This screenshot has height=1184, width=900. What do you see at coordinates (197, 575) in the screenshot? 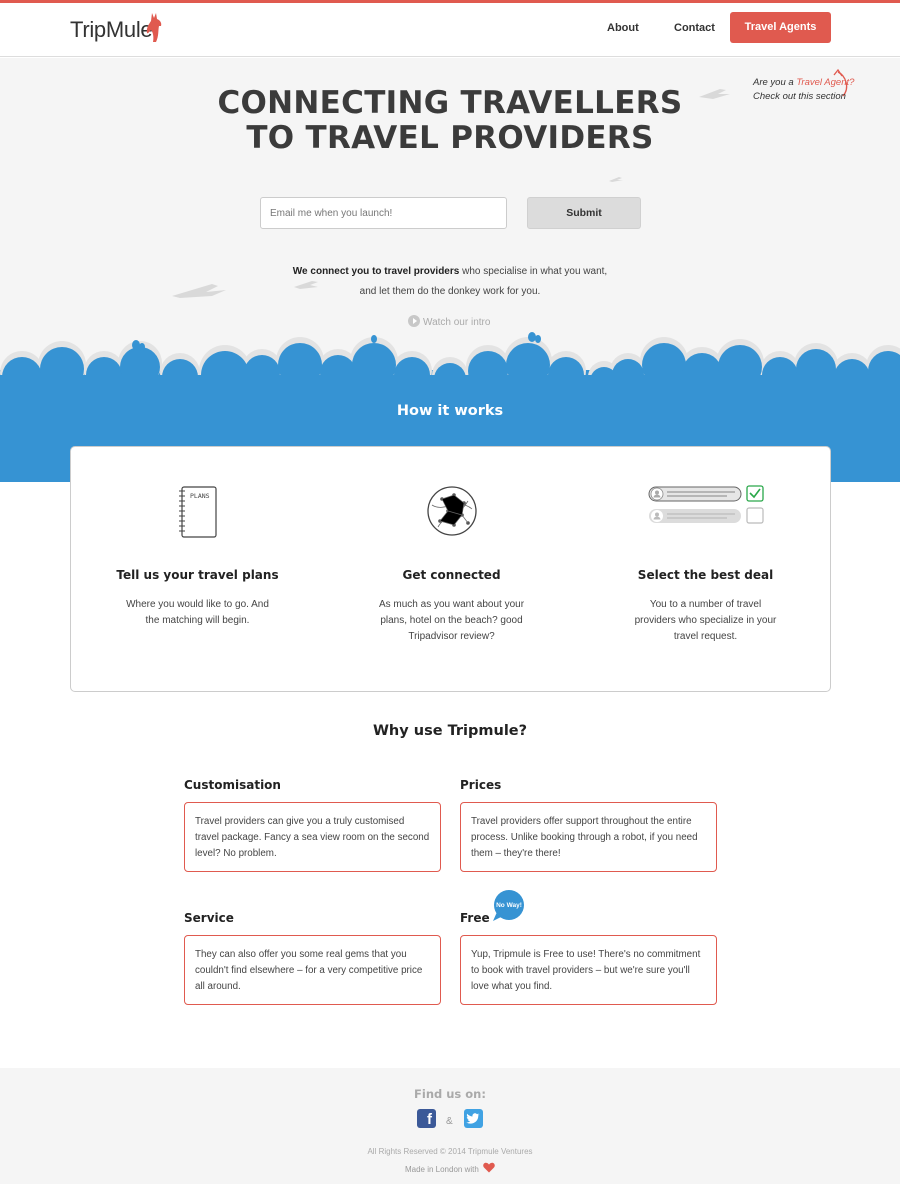
I see `step-title: Tell us your travel plans` at bounding box center [197, 575].